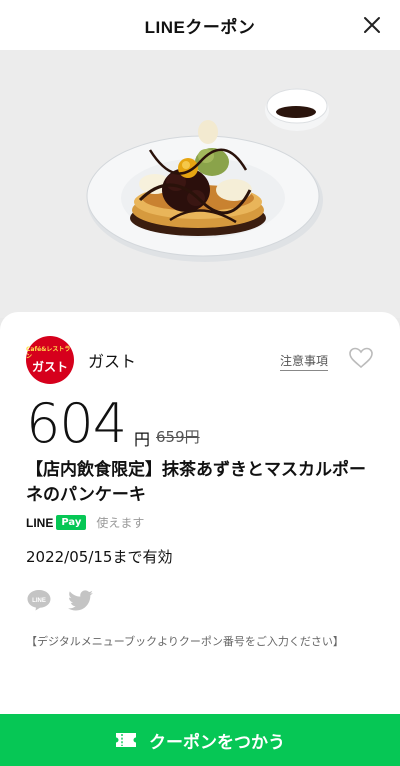  I want to click on header-title: LINEクーポン, so click(200, 27).